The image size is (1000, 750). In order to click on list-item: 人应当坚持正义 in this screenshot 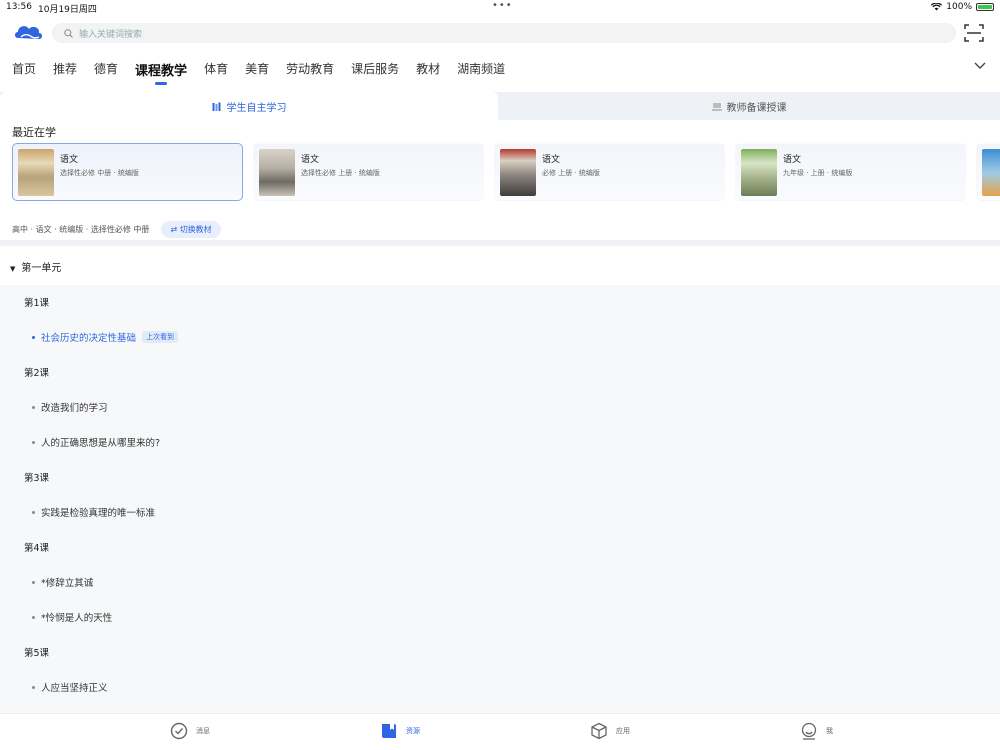, I will do `click(500, 687)`.